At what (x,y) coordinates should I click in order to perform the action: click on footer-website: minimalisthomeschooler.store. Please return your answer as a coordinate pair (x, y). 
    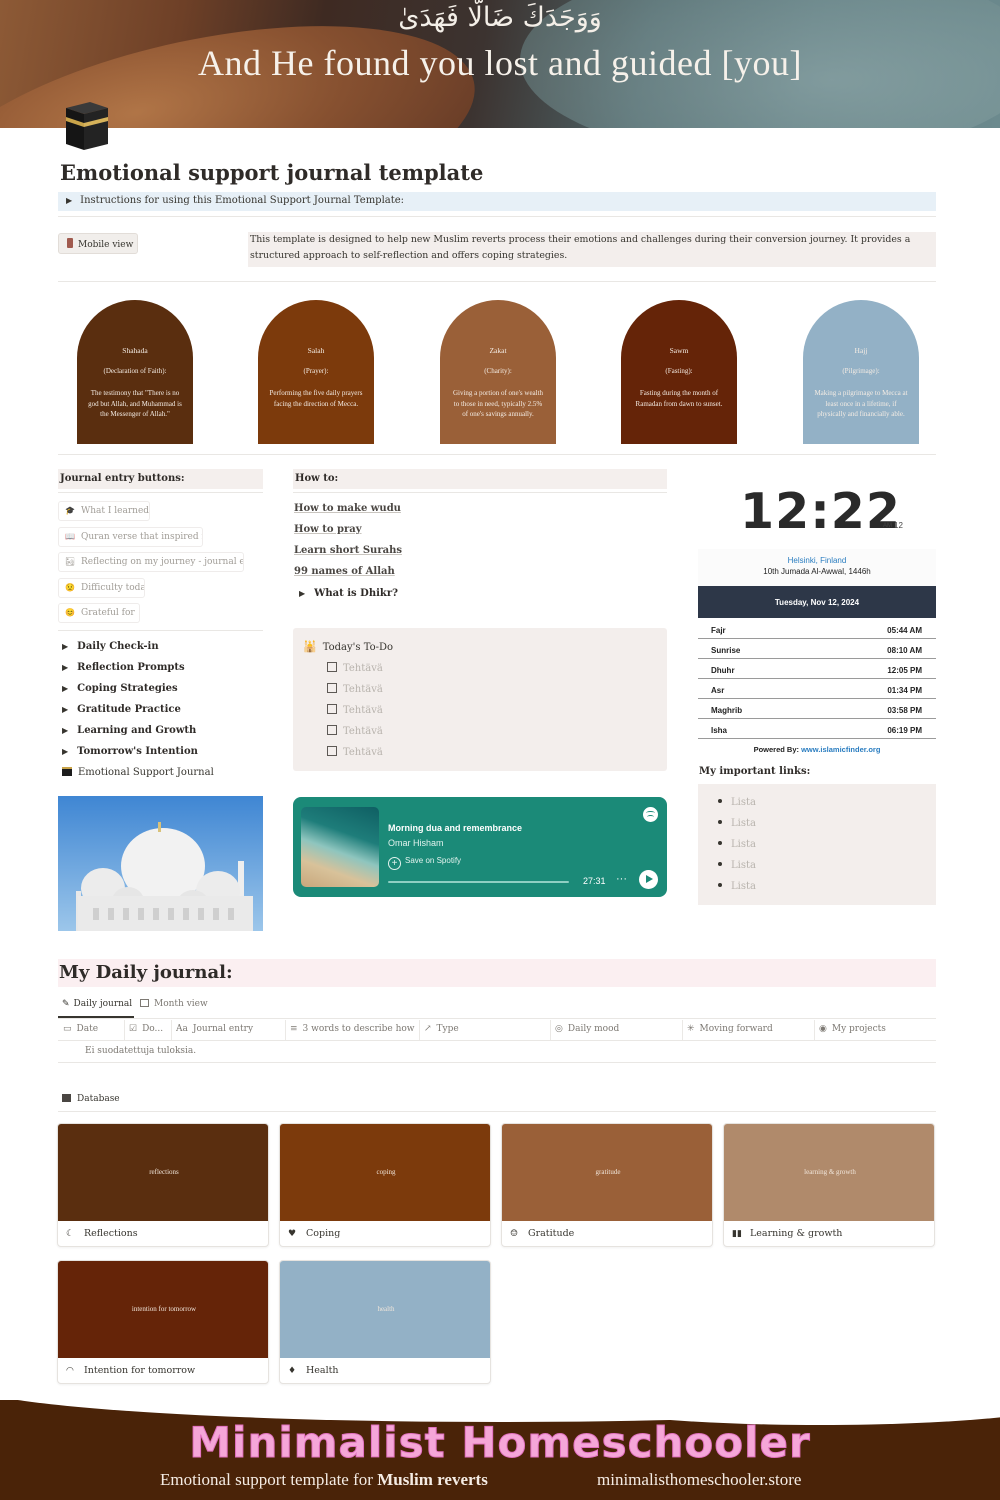
    Looking at the image, I should click on (699, 1480).